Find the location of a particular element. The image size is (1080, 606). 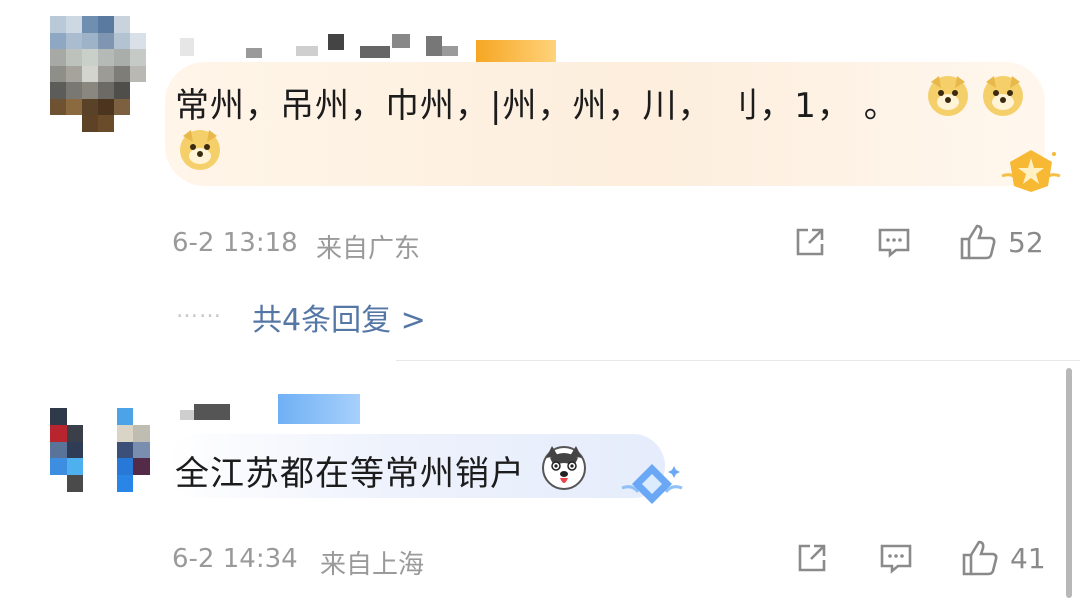

like-button: 41 is located at coordinates (1003, 558).